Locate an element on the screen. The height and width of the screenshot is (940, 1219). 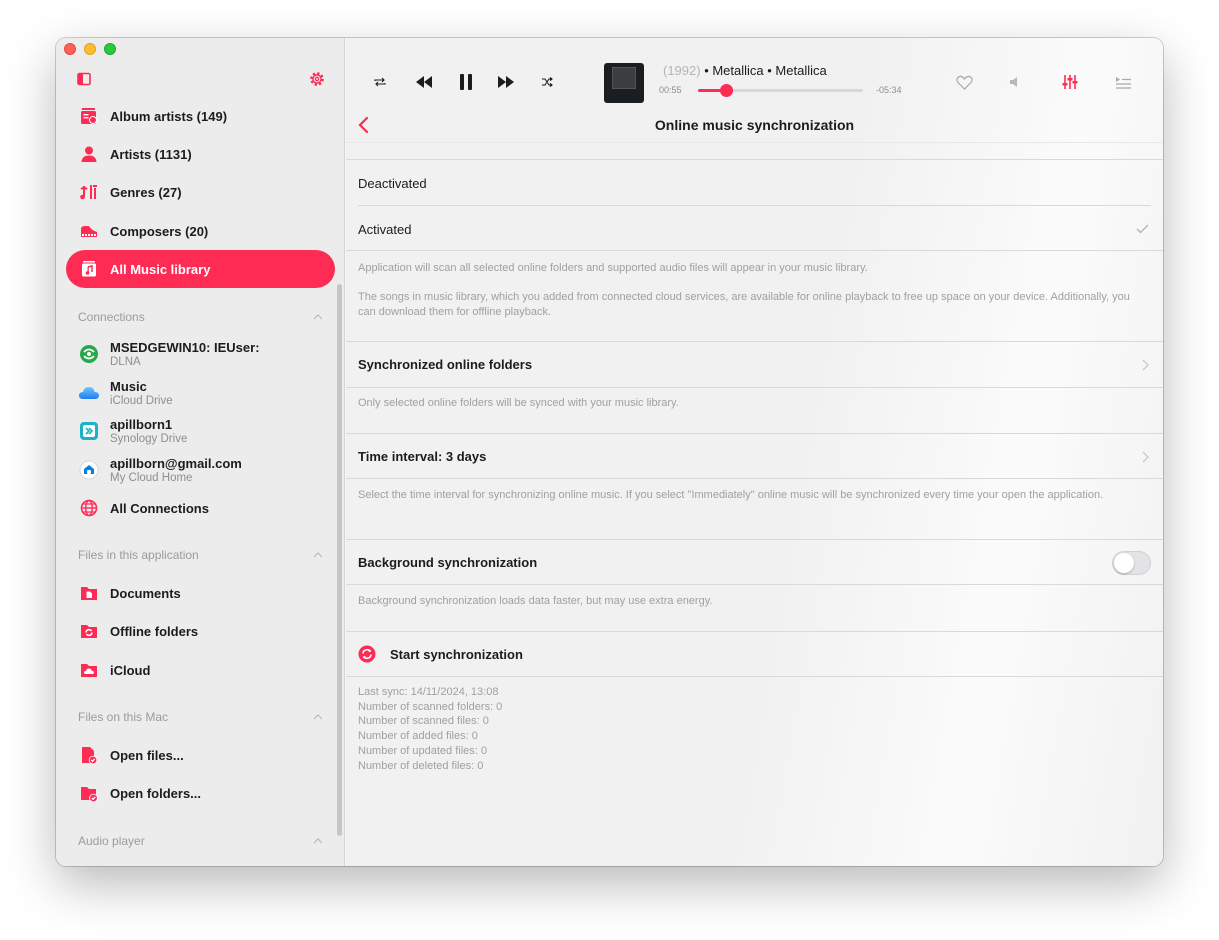
artists-icon is located at coordinates (89, 154).